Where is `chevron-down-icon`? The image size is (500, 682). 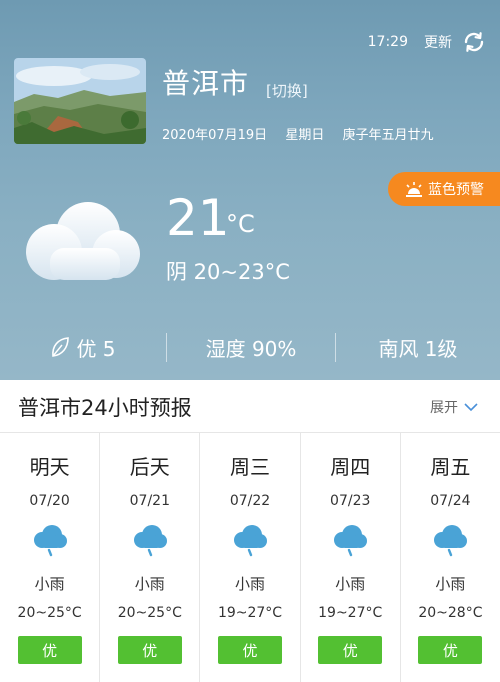 chevron-down-icon is located at coordinates (471, 407).